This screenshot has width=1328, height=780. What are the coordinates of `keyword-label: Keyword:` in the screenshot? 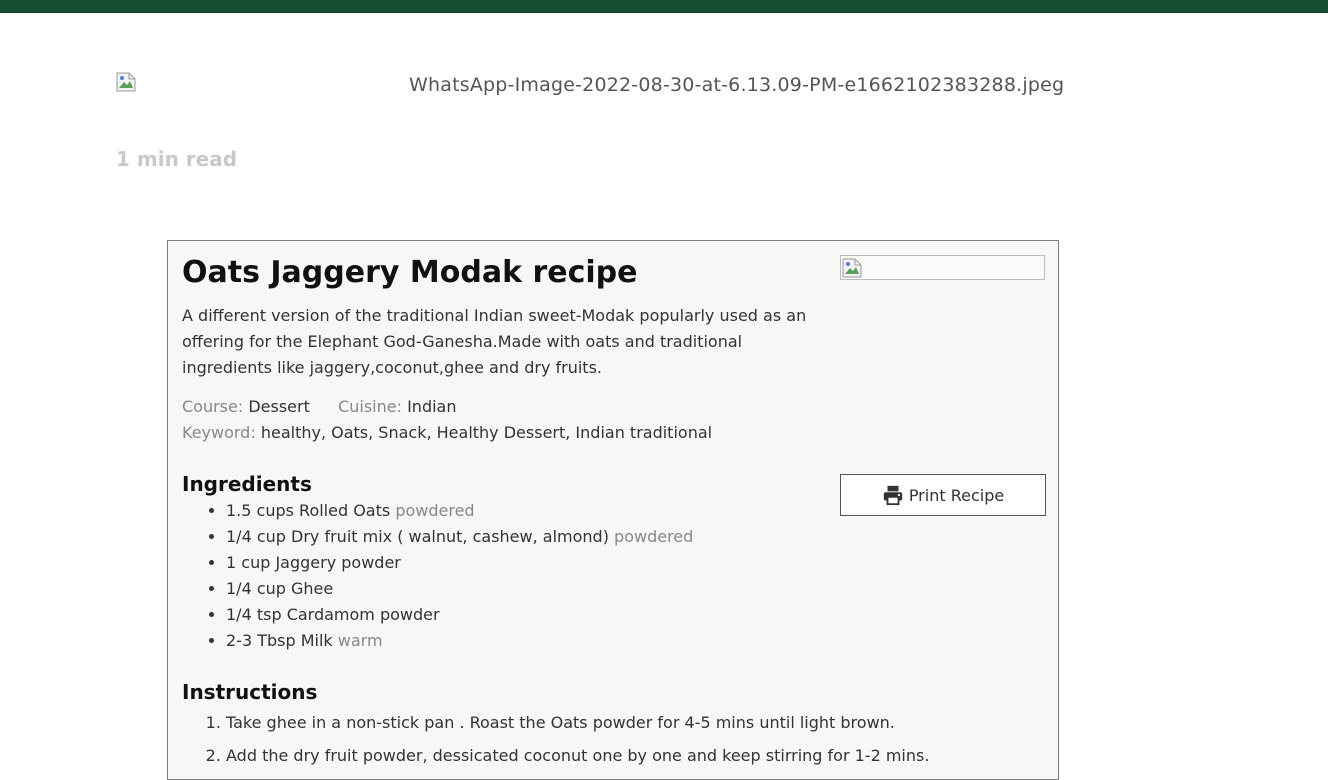 It's located at (219, 432).